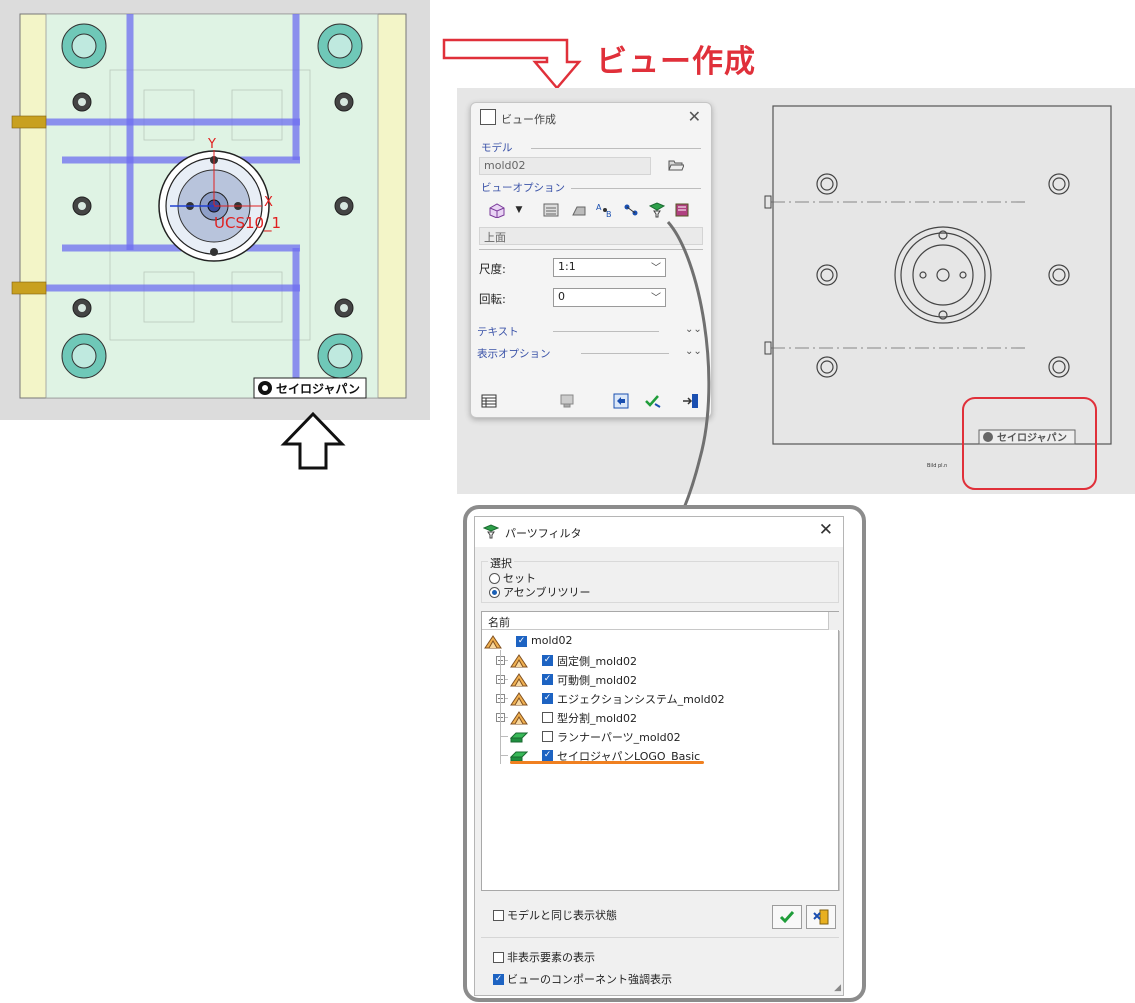  I want to click on scale-label: 尺度:, so click(492, 269).